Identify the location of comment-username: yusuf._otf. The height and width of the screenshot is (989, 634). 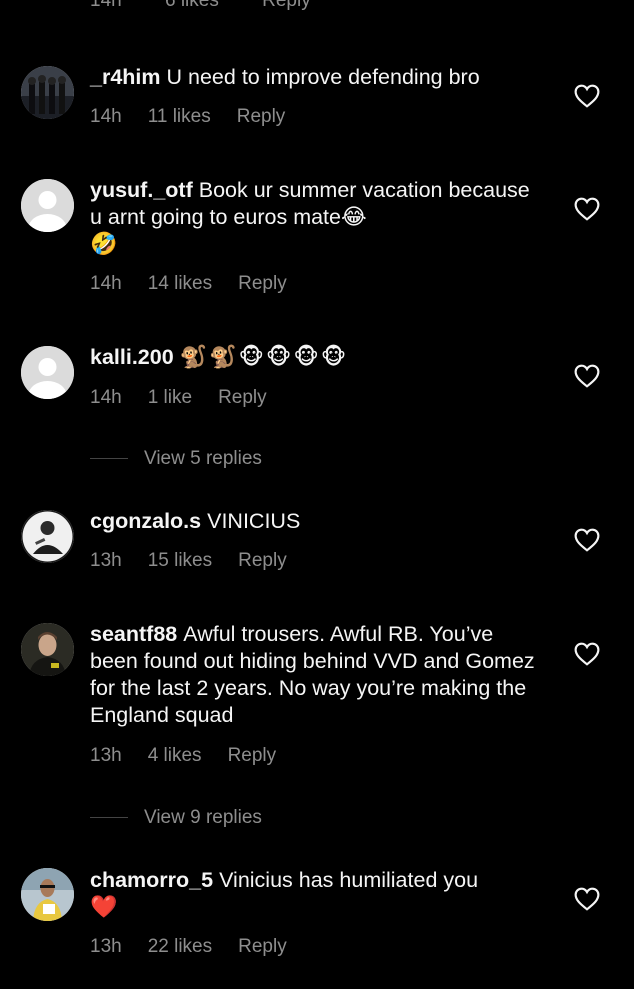
(141, 190).